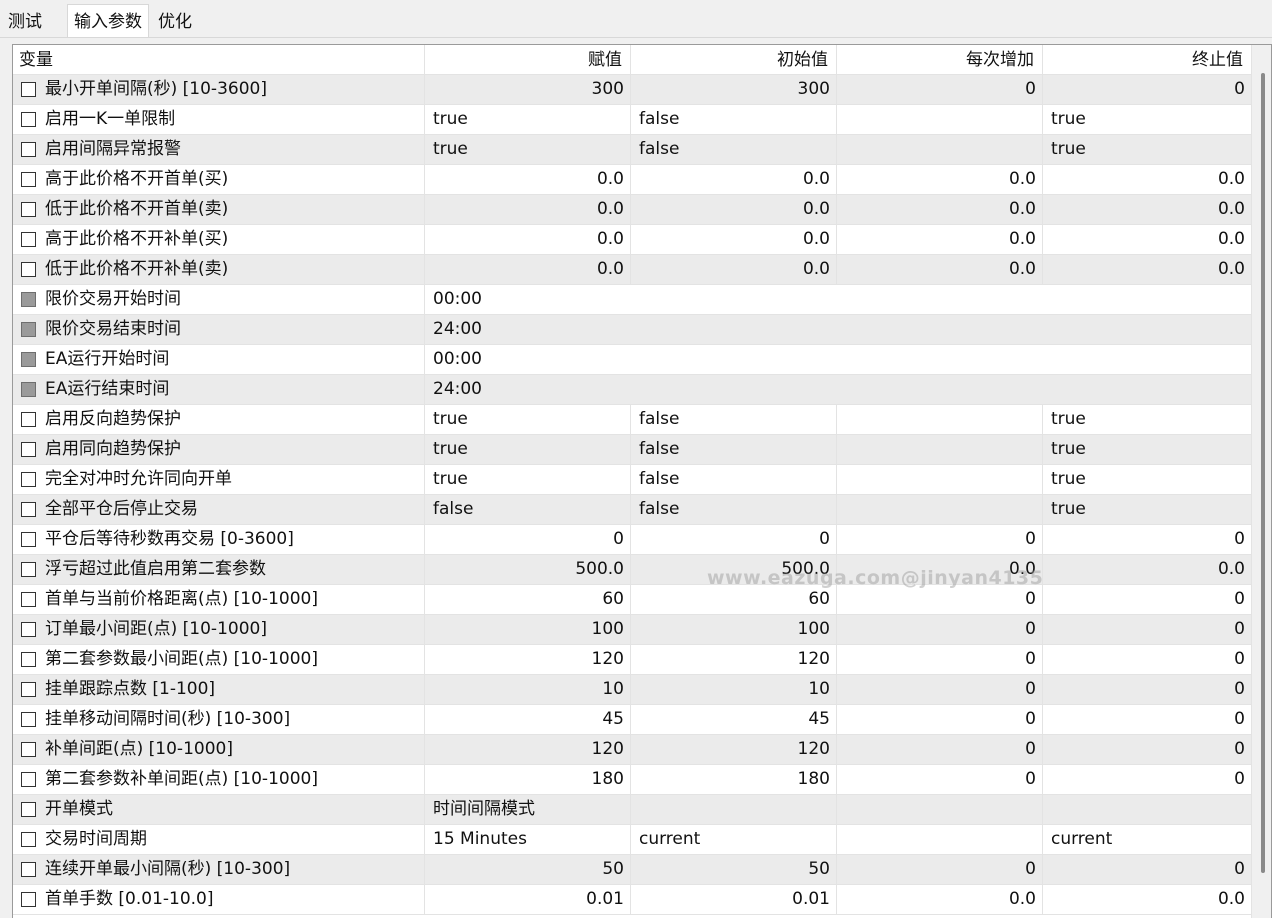 This screenshot has height=918, width=1272. Describe the element at coordinates (528, 720) in the screenshot. I see `value-cell: 45` at that location.